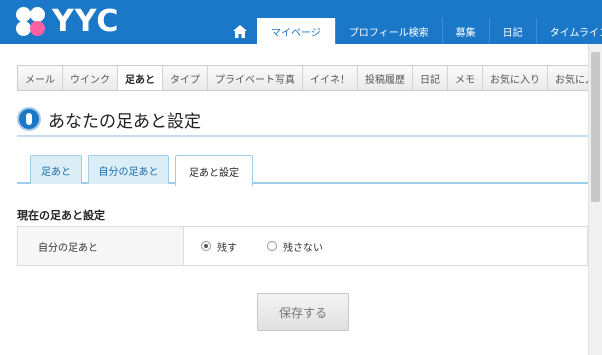  I want to click on nav-recruit: 募集, so click(465, 31).